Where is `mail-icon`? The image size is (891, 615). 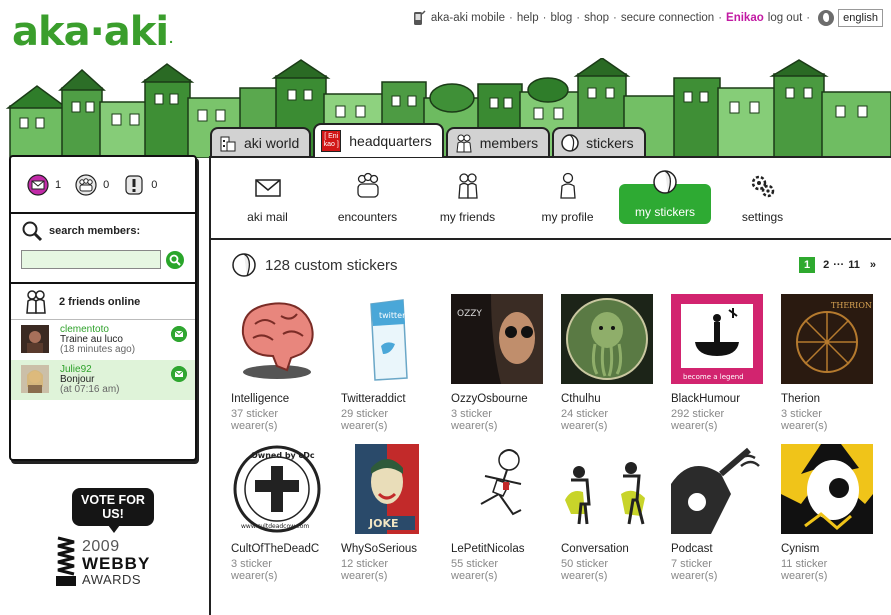 mail-icon is located at coordinates (38, 184).